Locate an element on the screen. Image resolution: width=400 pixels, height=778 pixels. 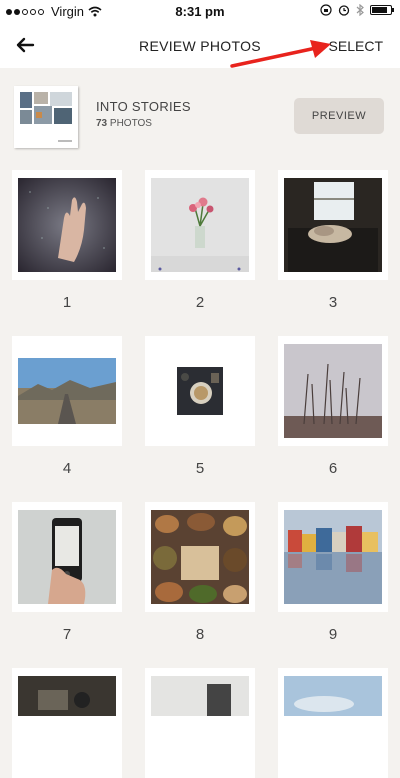
photo-hand-window is located at coordinates (67, 225).